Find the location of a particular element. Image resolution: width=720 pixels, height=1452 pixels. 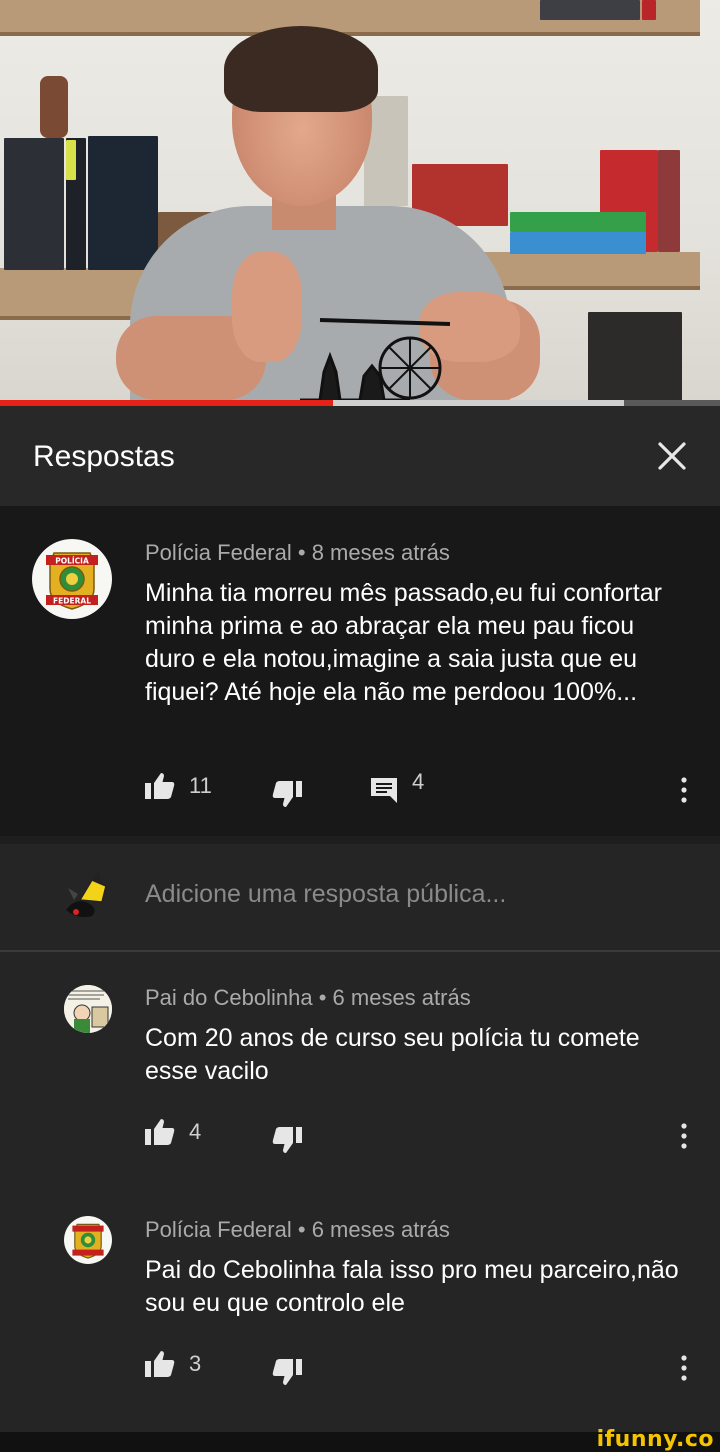

policia-federal-badge-icon is located at coordinates (88, 1241).